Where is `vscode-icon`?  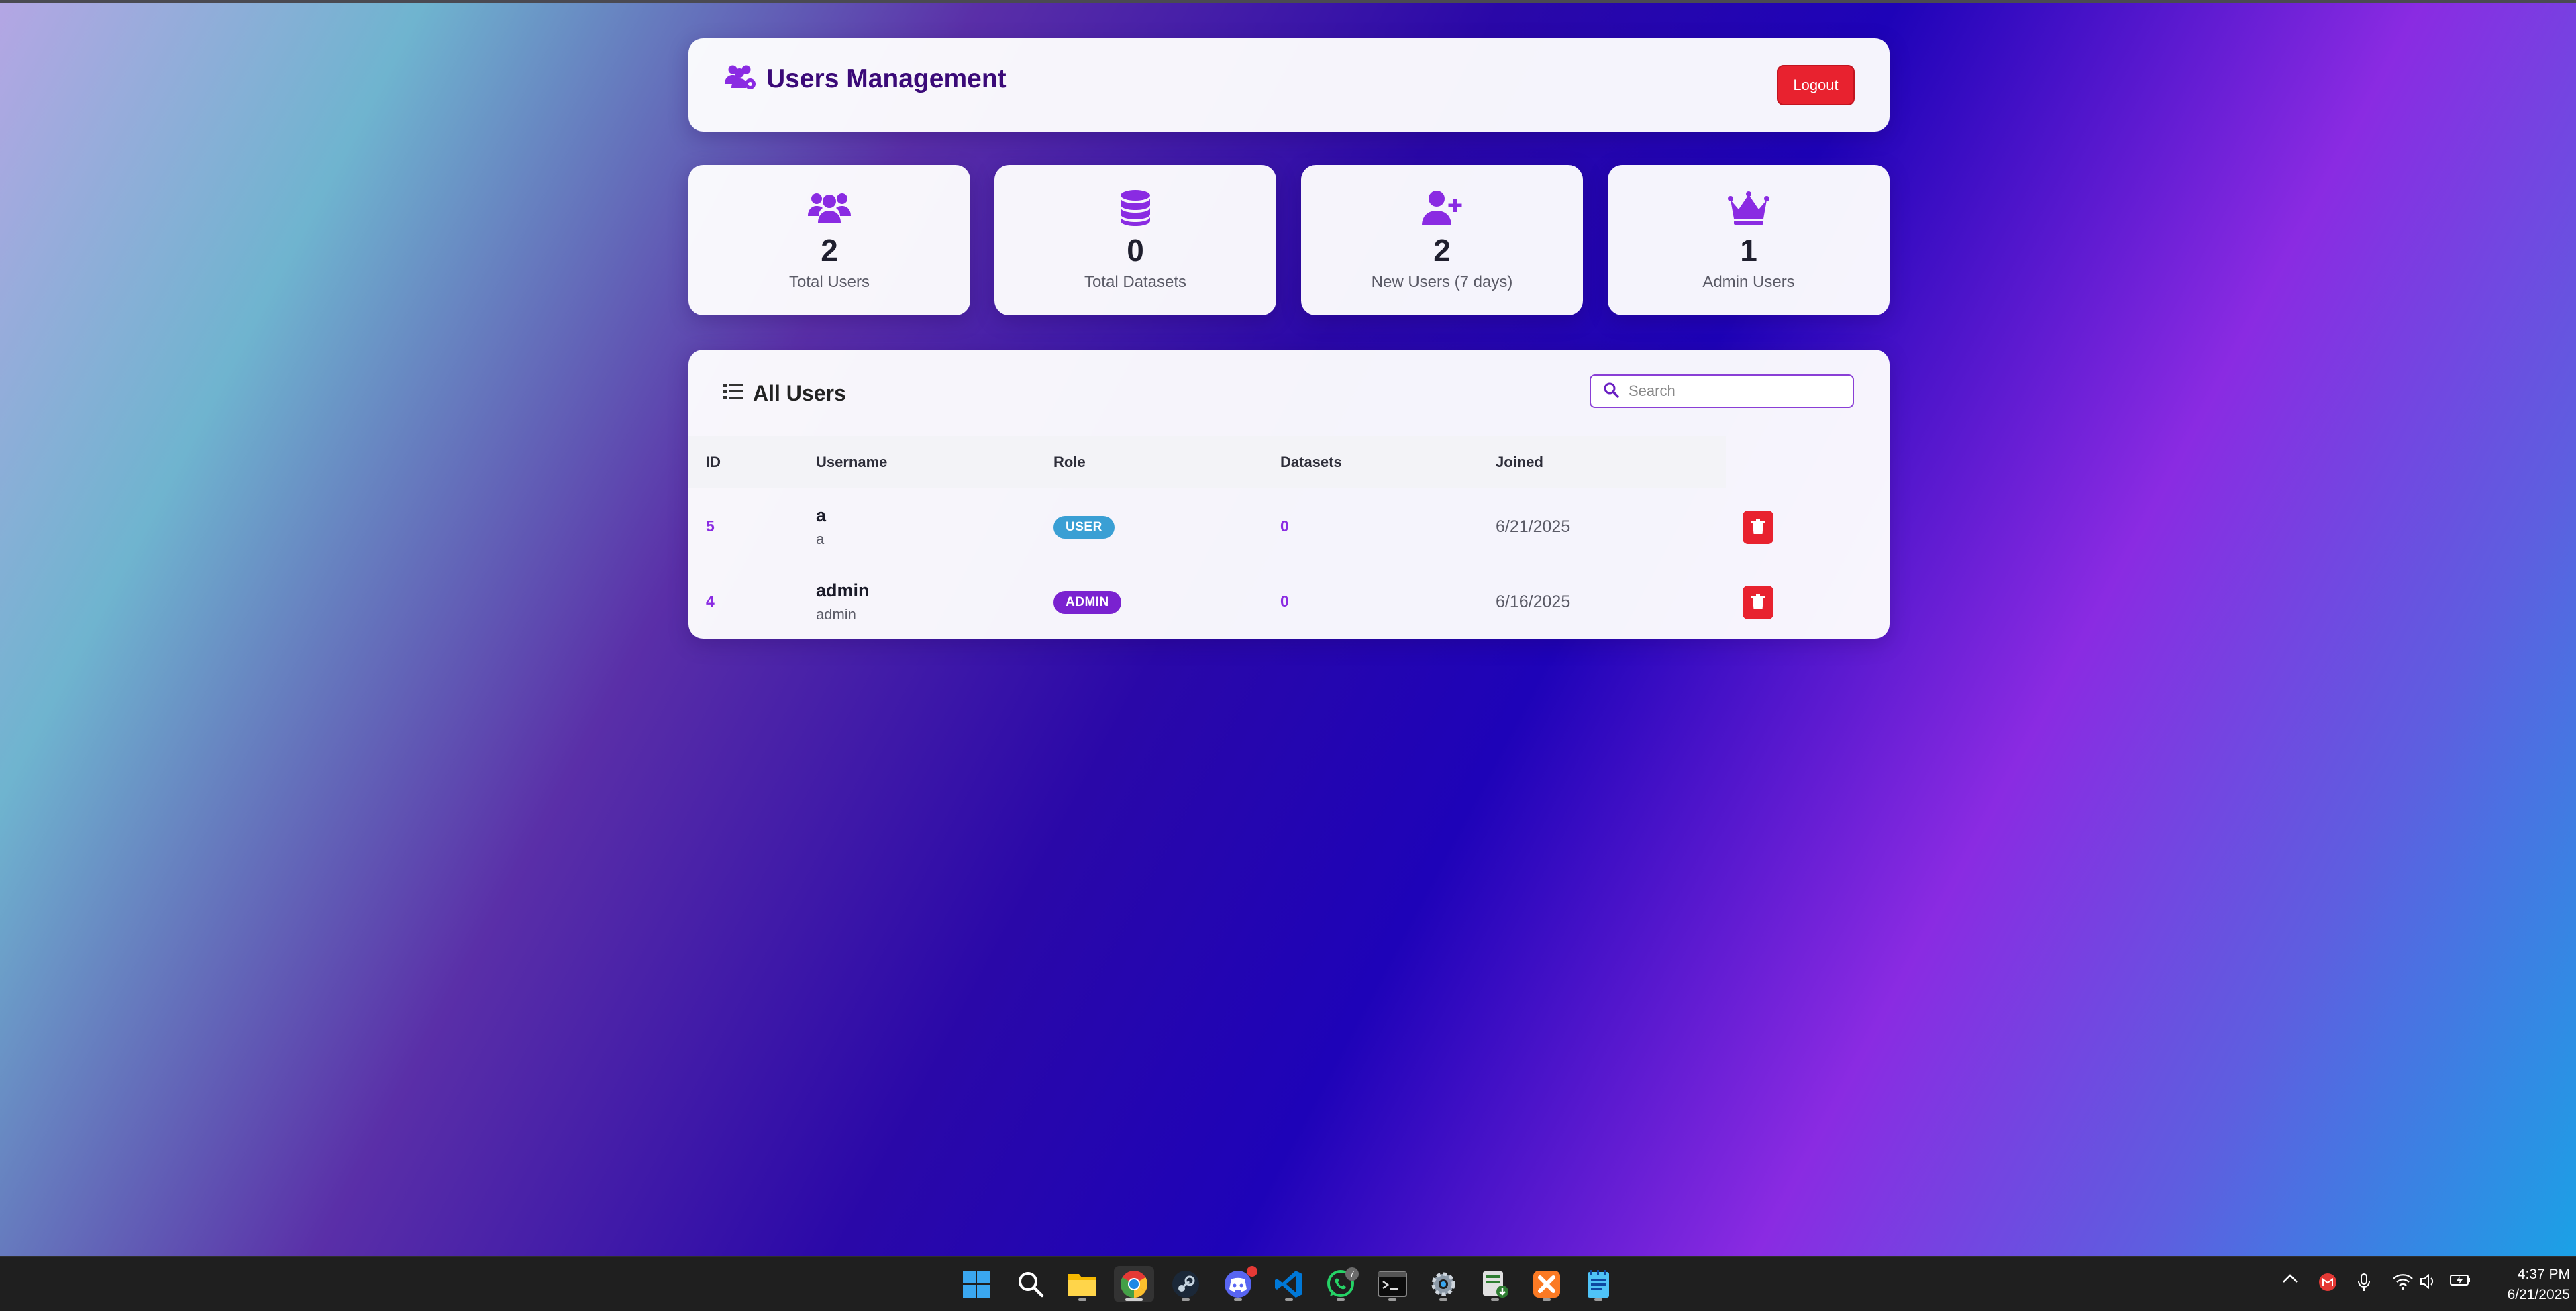
vscode-icon is located at coordinates (1289, 1284).